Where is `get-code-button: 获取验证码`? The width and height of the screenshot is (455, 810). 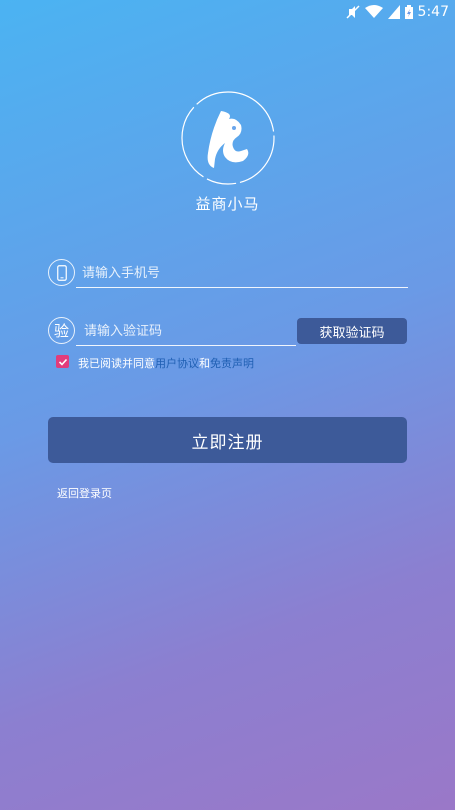 get-code-button: 获取验证码 is located at coordinates (352, 331).